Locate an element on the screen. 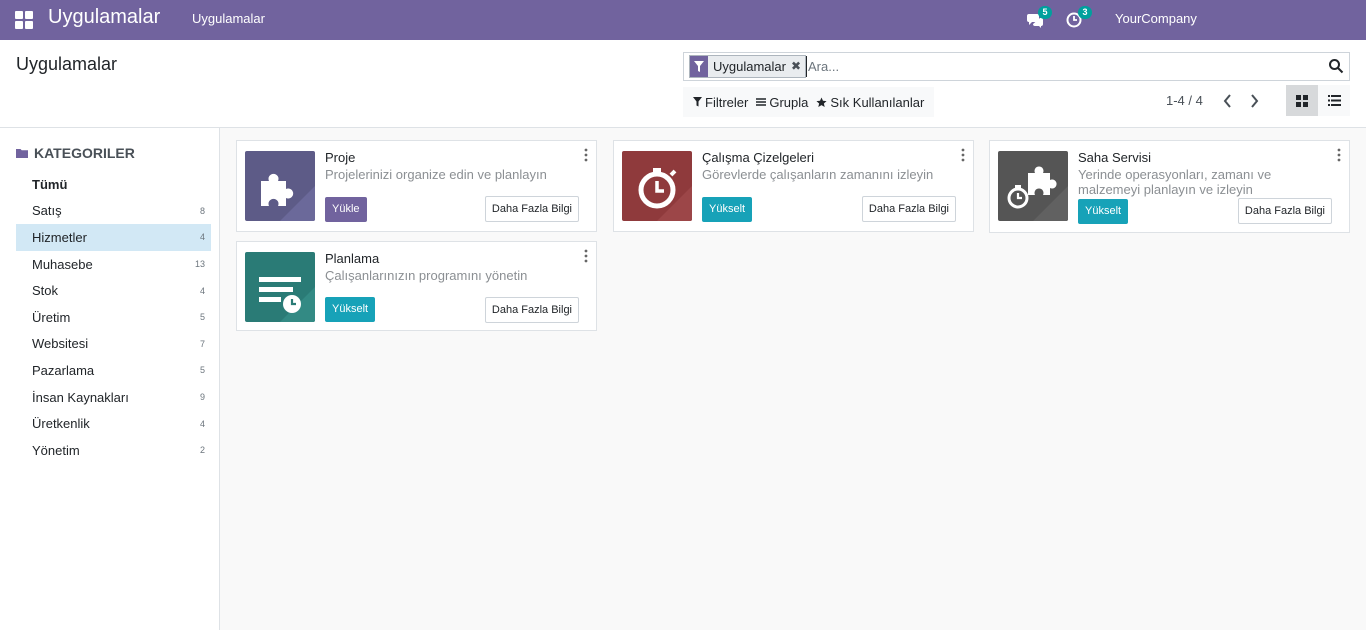 Image resolution: width=1366 pixels, height=630 pixels. messages-button: 5 is located at coordinates (1039, 17).